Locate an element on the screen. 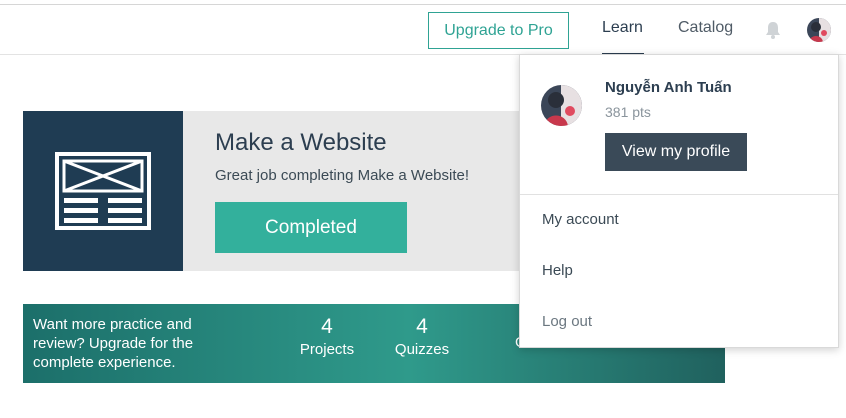 The image size is (846, 418). nav-learn-link: Learn is located at coordinates (622, 28).